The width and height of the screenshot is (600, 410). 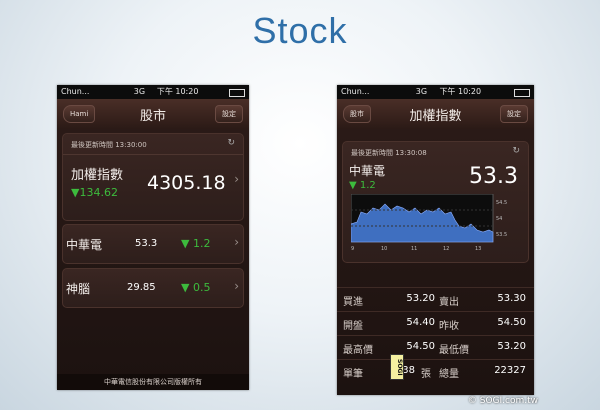 I want to click on detail-unit: 張, so click(x=426, y=374).